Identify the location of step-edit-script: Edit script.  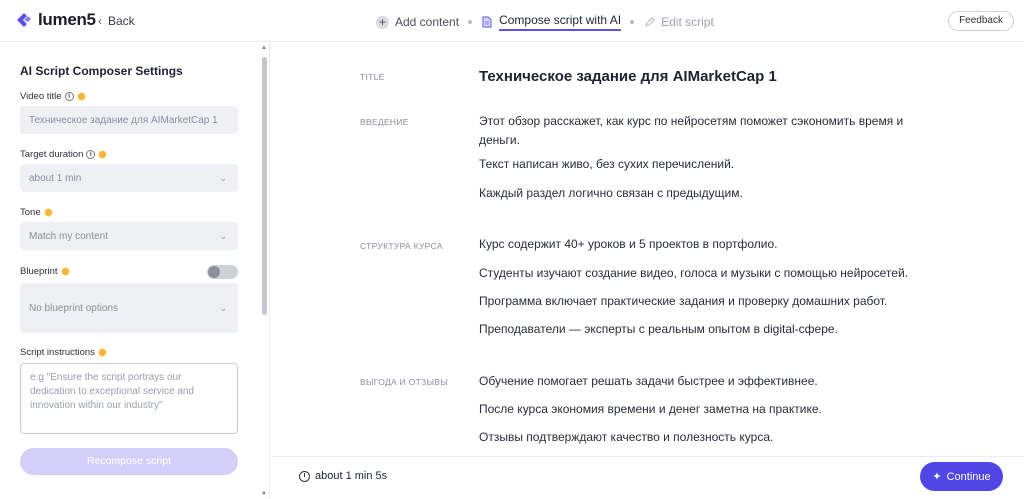
(678, 22).